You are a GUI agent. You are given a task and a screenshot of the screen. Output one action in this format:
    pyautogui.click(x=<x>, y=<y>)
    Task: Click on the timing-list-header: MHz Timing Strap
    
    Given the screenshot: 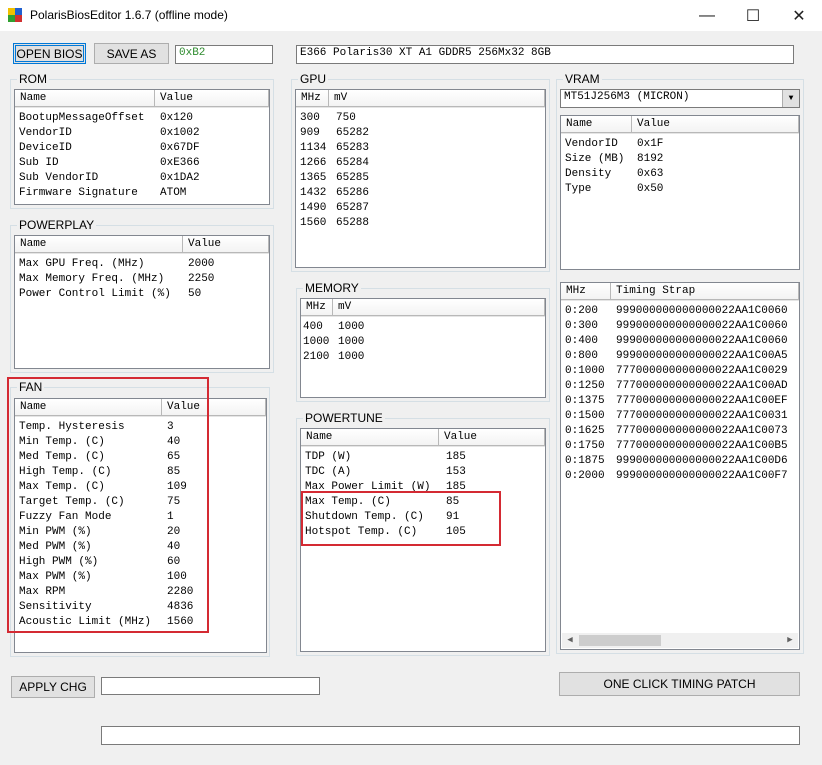 What is the action you would take?
    pyautogui.click(x=680, y=292)
    